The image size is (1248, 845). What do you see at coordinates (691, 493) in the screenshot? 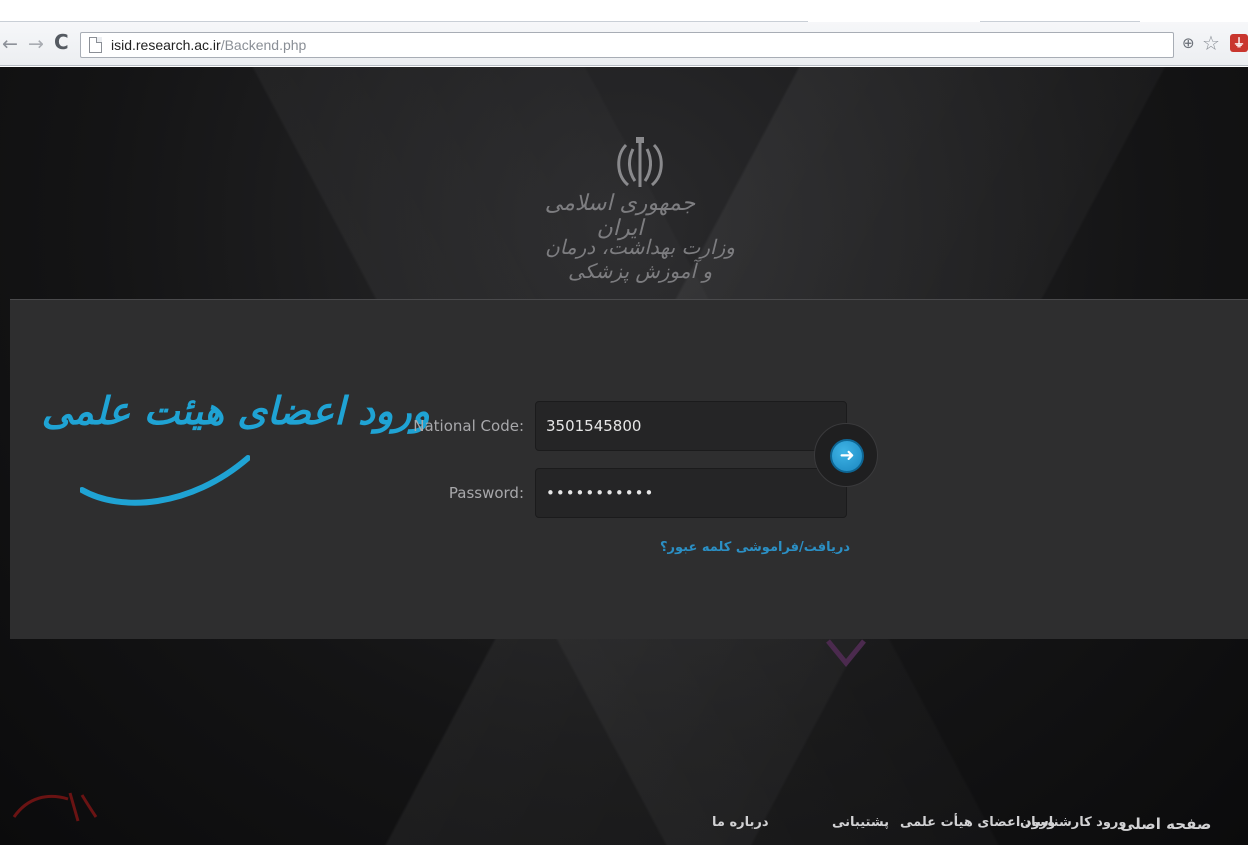
I see `password-input` at bounding box center [691, 493].